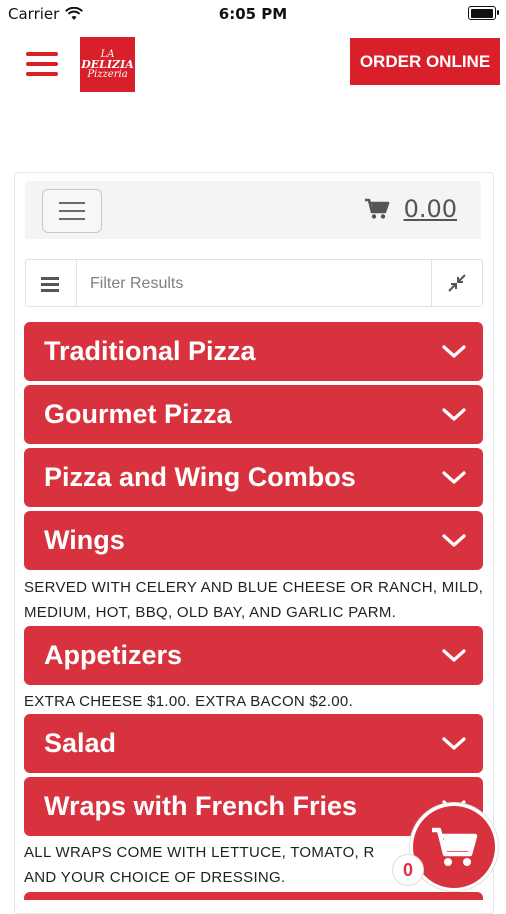  I want to click on status-bar: Carrier 6:05 PM, so click(253, 14).